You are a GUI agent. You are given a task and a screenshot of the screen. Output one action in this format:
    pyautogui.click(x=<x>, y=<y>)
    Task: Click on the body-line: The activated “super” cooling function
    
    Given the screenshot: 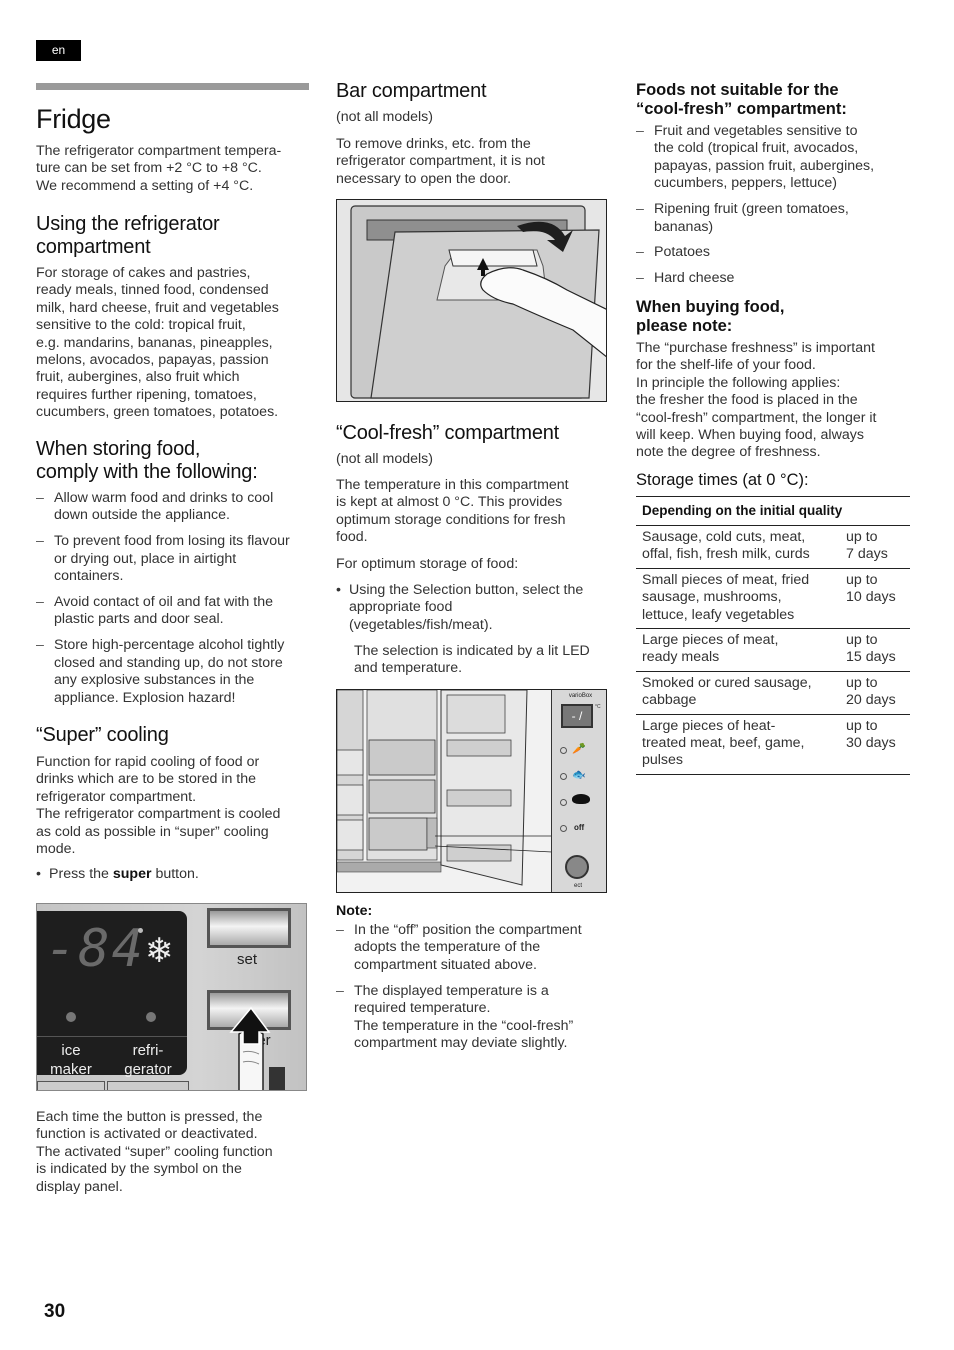 What is the action you would take?
    pyautogui.click(x=154, y=1151)
    